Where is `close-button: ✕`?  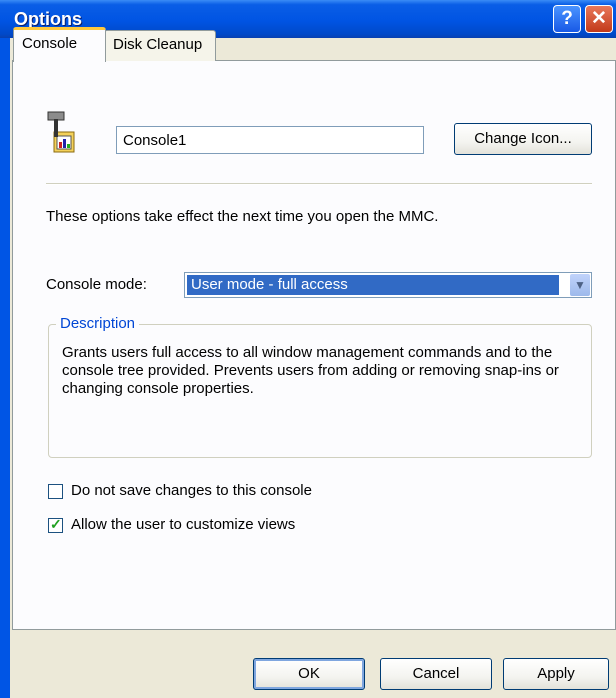
close-button: ✕ is located at coordinates (599, 19).